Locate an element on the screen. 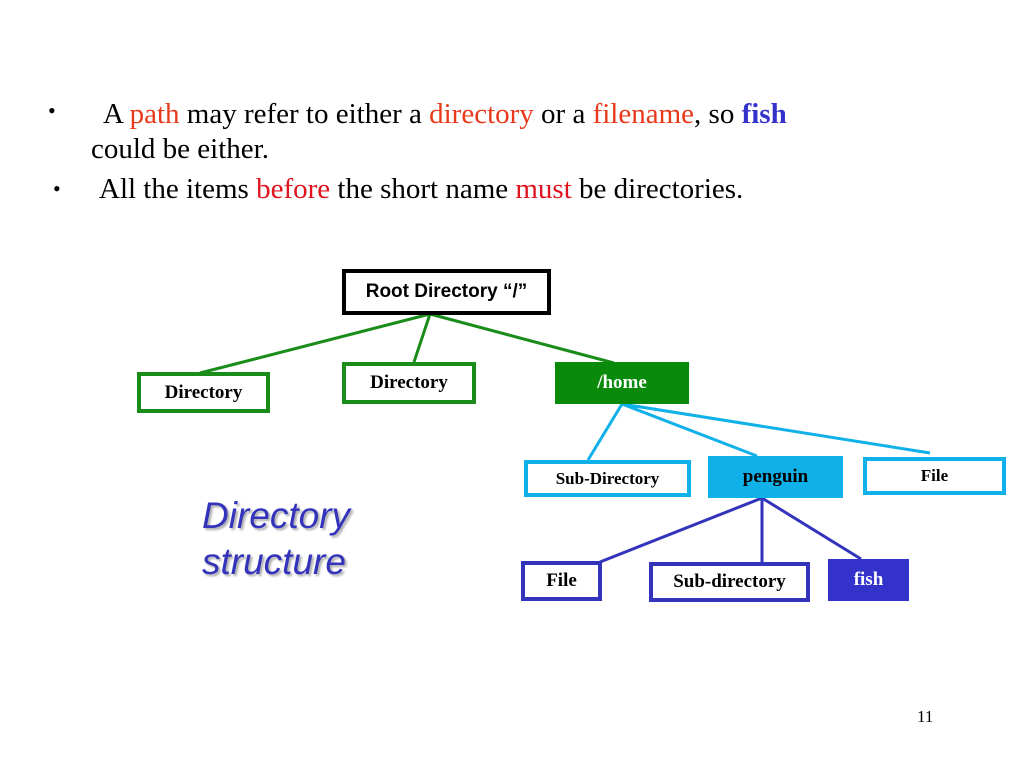  node-file-penguin: File is located at coordinates (561, 581).